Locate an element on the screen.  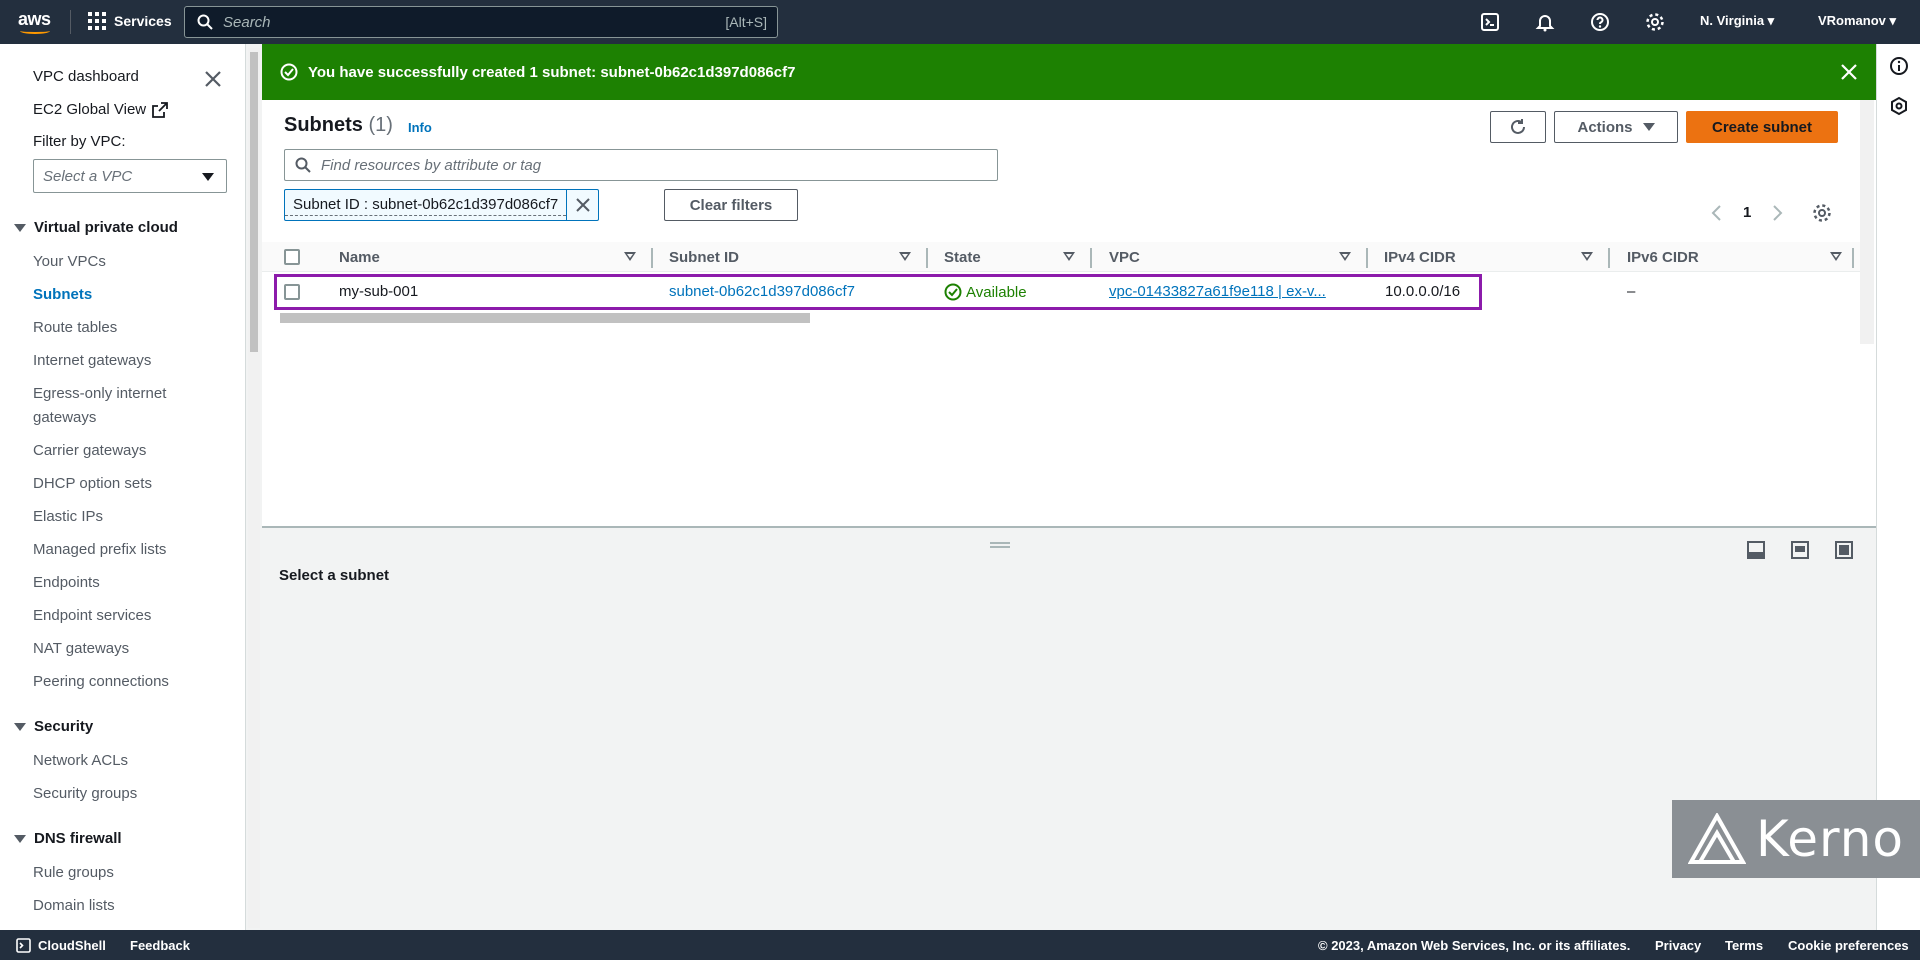
sidebar-item-endpoint-services: Endpoint services is located at coordinates (92, 615).